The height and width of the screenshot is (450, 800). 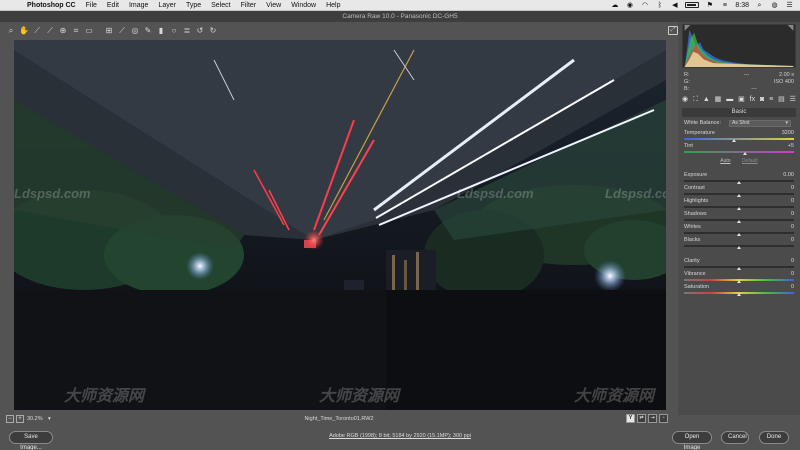 What do you see at coordinates (273, 5) in the screenshot?
I see `menu-view: View` at bounding box center [273, 5].